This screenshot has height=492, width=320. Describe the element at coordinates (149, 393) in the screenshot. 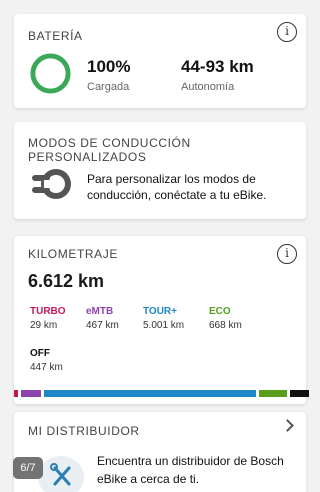

I see `segment-tour` at that location.